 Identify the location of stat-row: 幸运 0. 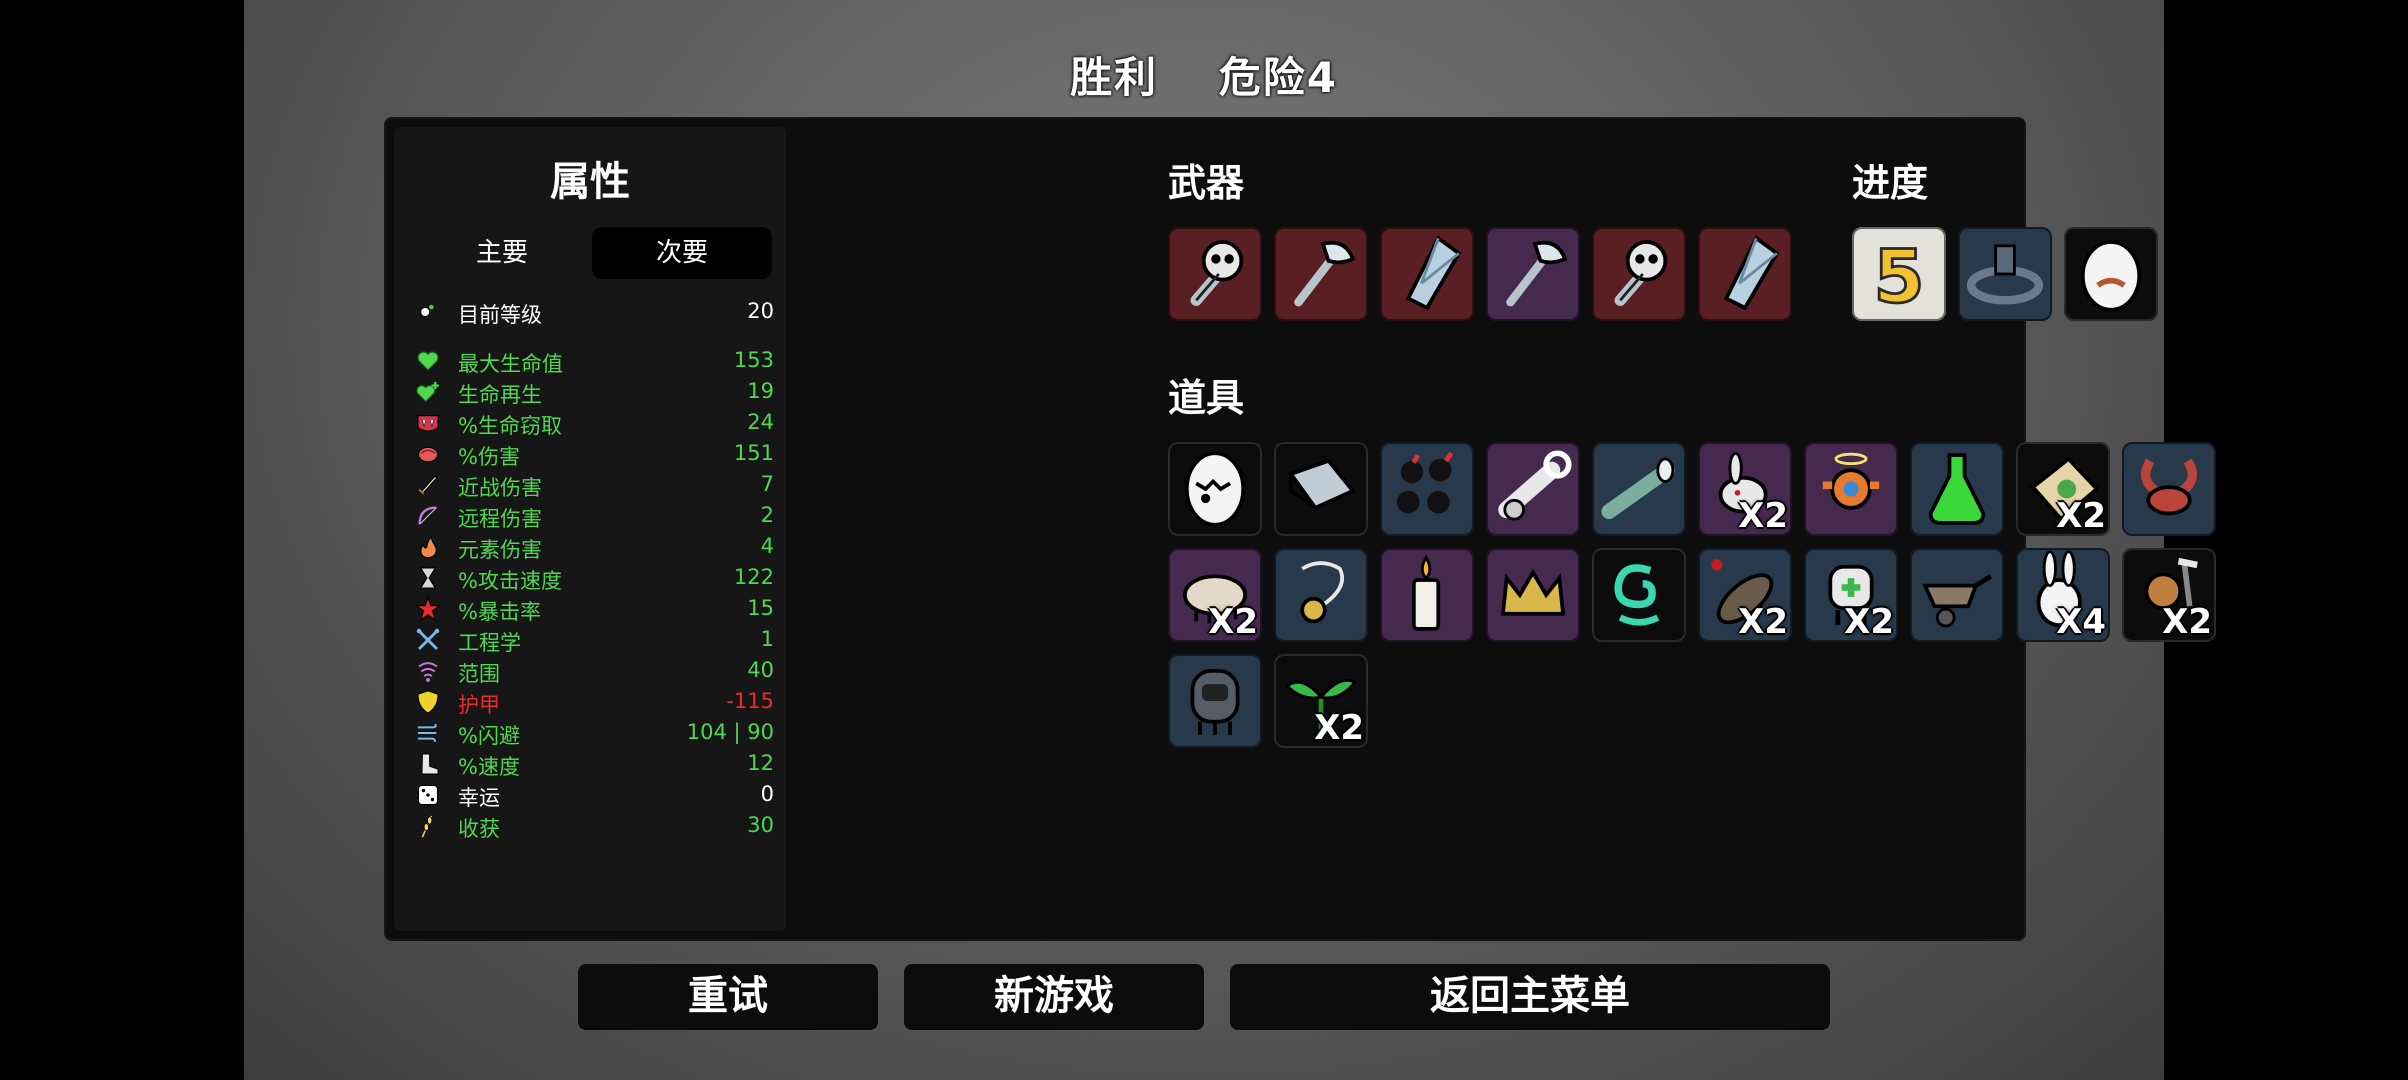
(594, 795).